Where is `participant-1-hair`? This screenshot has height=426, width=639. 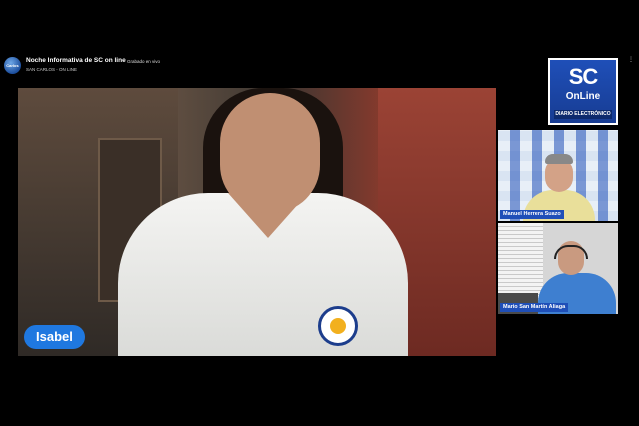 participant-1-hair is located at coordinates (559, 159).